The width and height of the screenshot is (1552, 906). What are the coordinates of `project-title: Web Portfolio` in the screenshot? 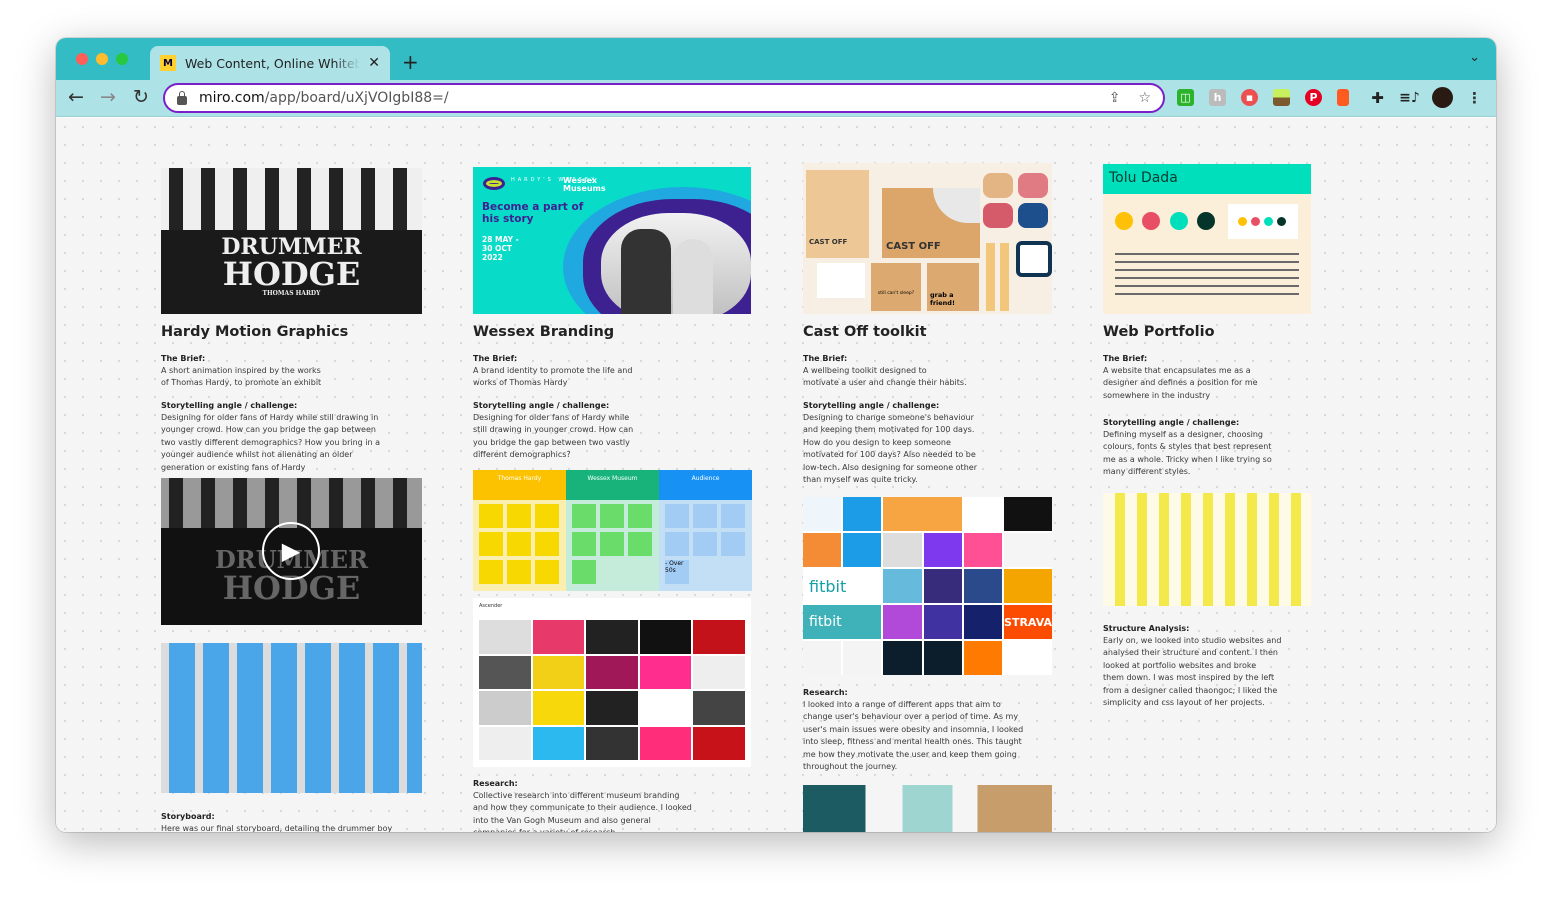 It's located at (1159, 332).